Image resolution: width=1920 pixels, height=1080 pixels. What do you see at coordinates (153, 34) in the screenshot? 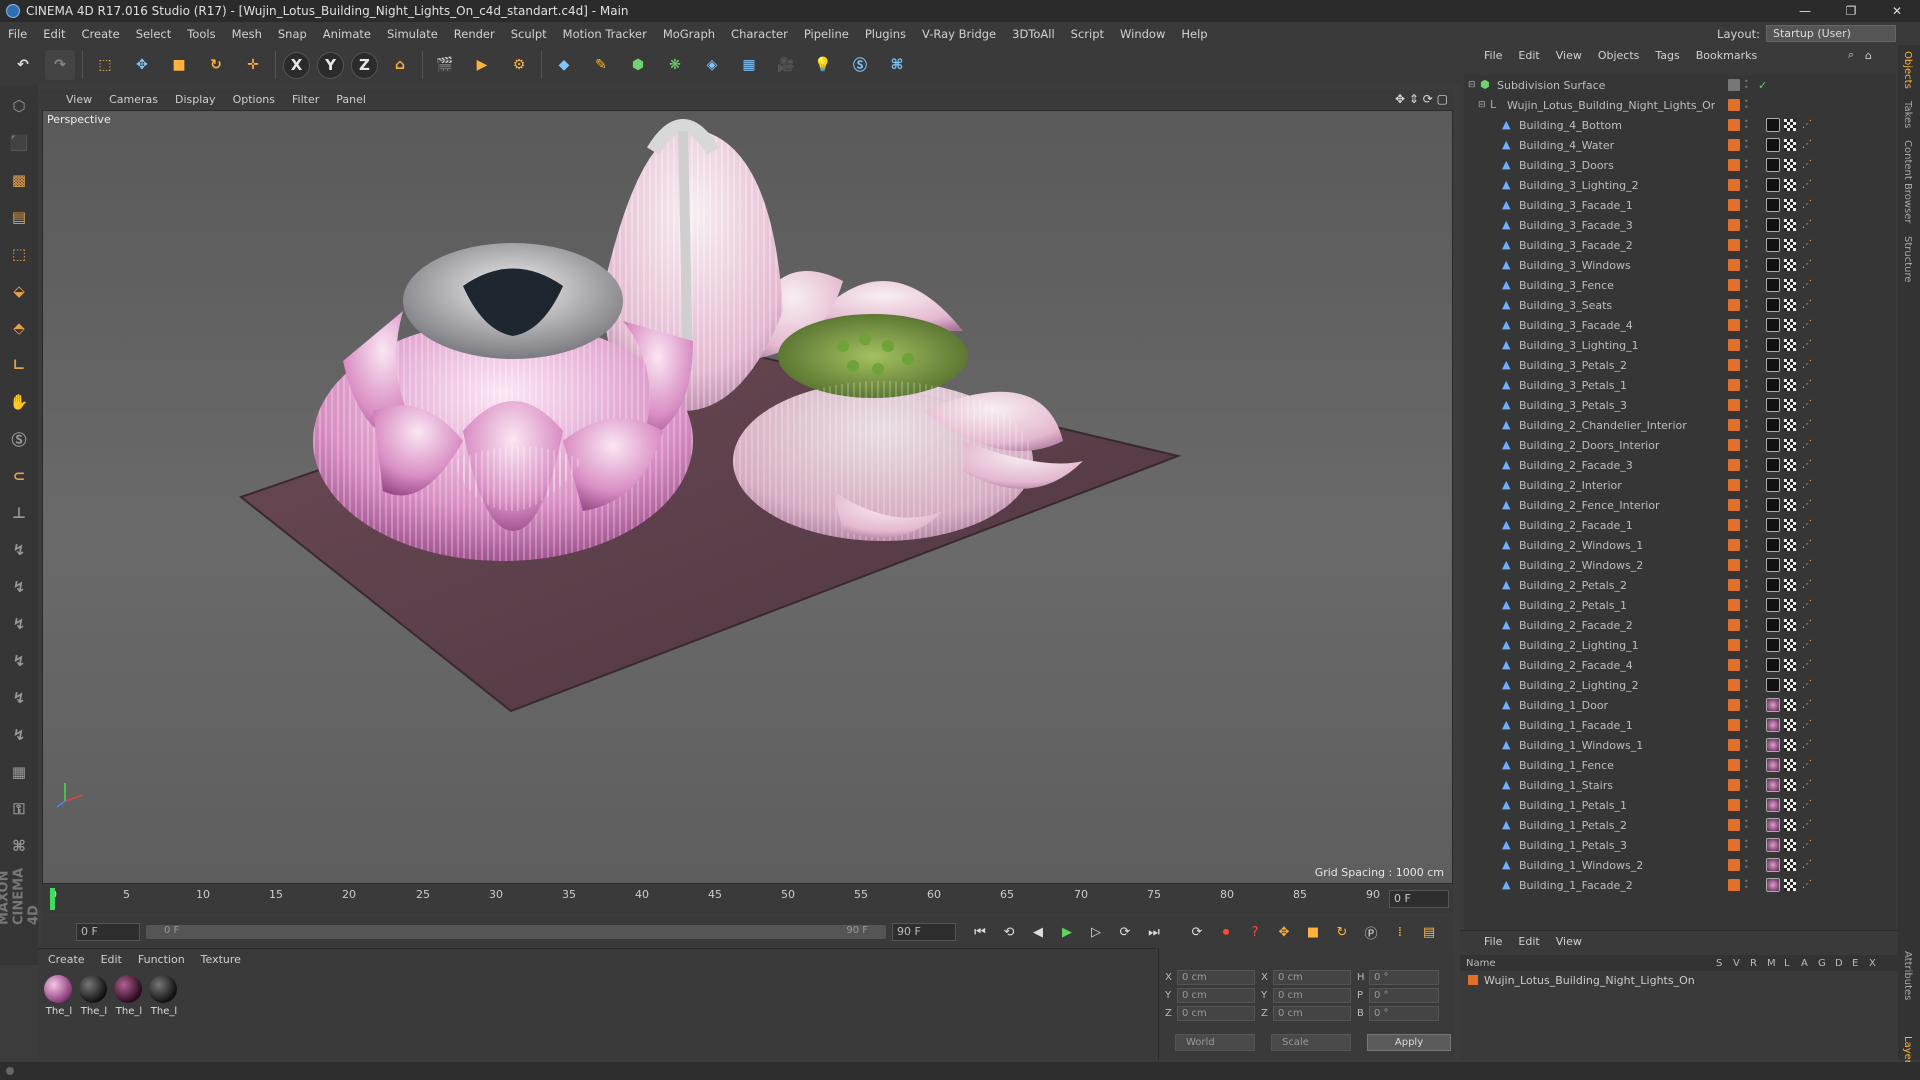
I see `menu-select: Select` at bounding box center [153, 34].